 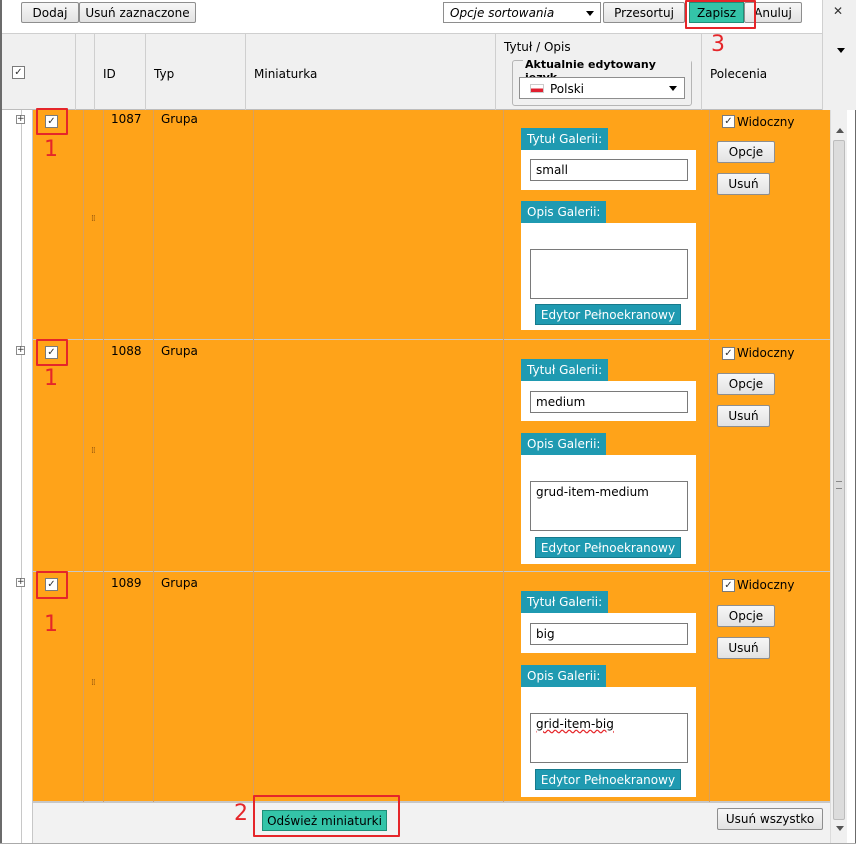 What do you see at coordinates (21, 476) in the screenshot?
I see `tree-line` at bounding box center [21, 476].